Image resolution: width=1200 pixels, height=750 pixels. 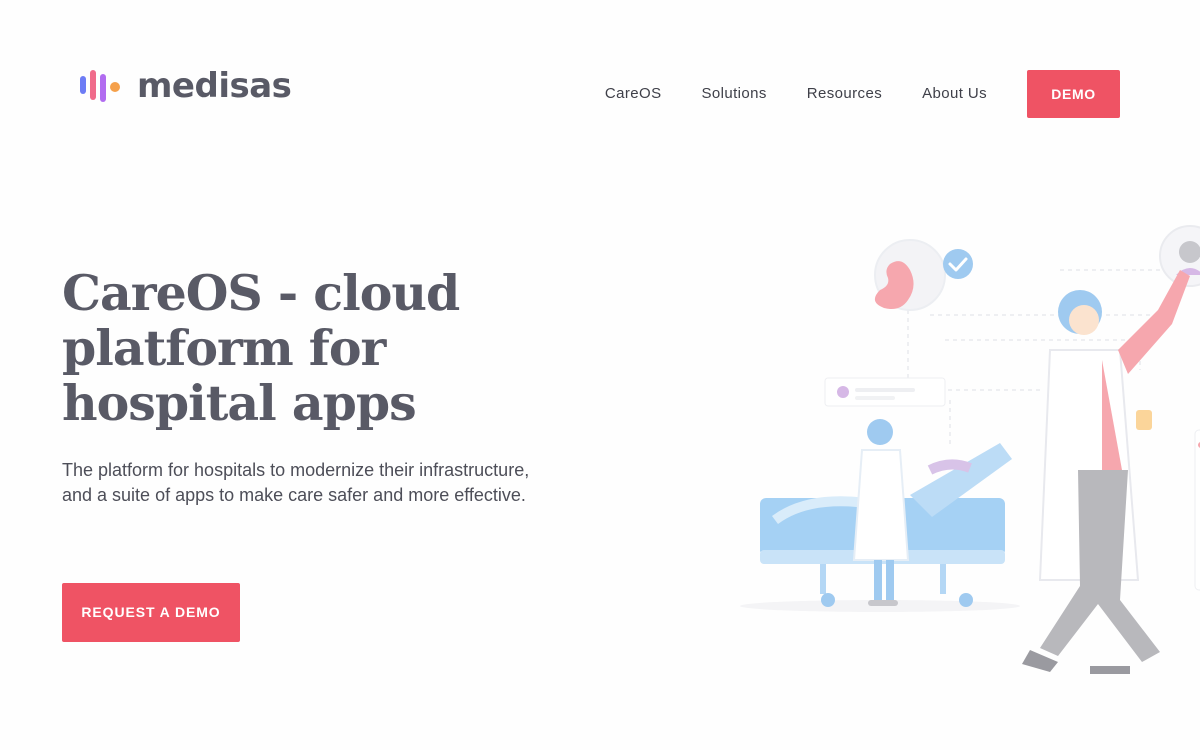 What do you see at coordinates (881, 512) in the screenshot?
I see `nurse-figure` at bounding box center [881, 512].